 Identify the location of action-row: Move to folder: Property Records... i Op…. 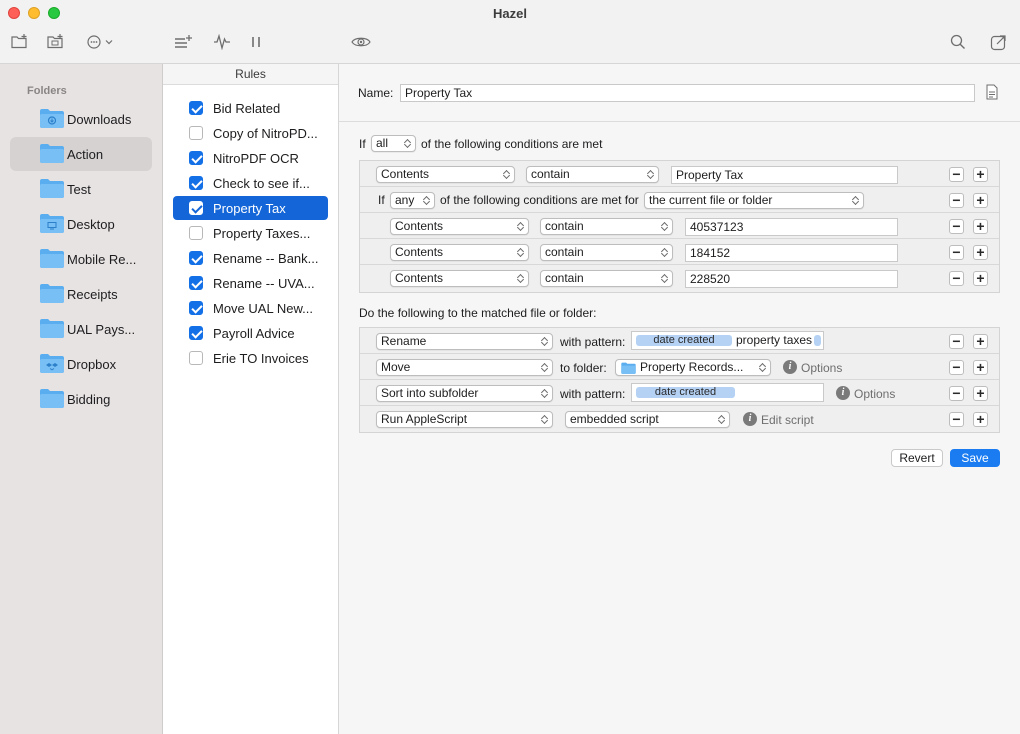
(679, 367).